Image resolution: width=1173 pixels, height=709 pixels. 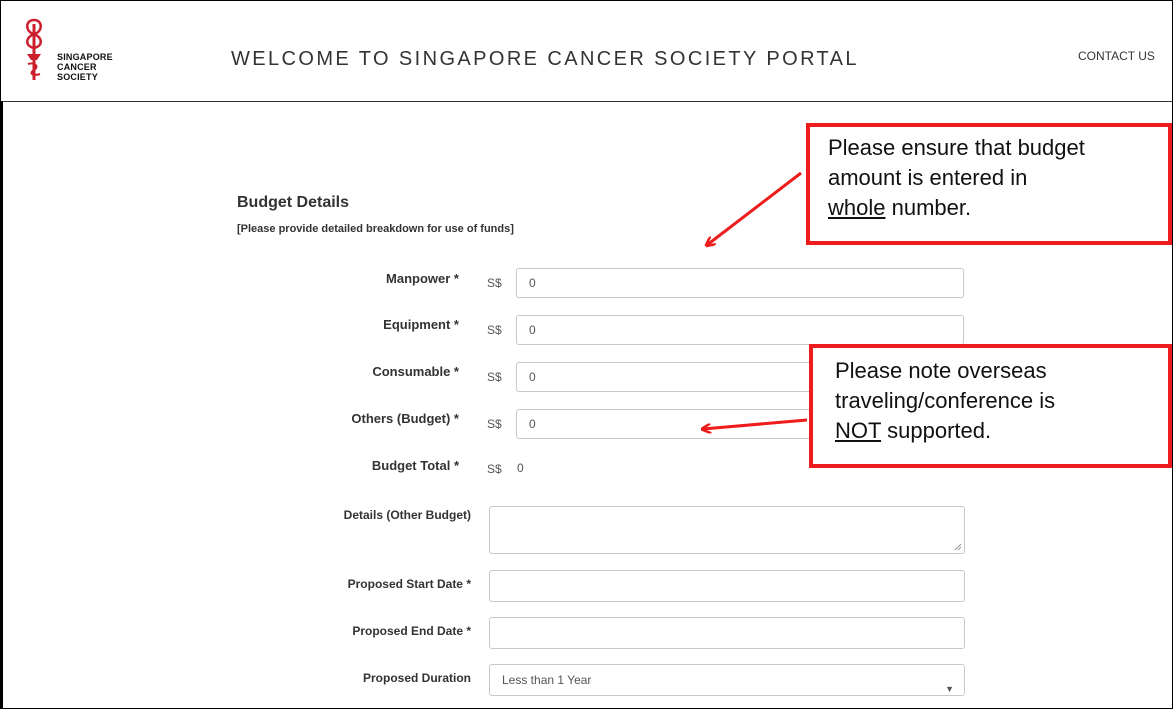 What do you see at coordinates (928, 177) in the screenshot?
I see `callout-budget-line-2: amount is entered in` at bounding box center [928, 177].